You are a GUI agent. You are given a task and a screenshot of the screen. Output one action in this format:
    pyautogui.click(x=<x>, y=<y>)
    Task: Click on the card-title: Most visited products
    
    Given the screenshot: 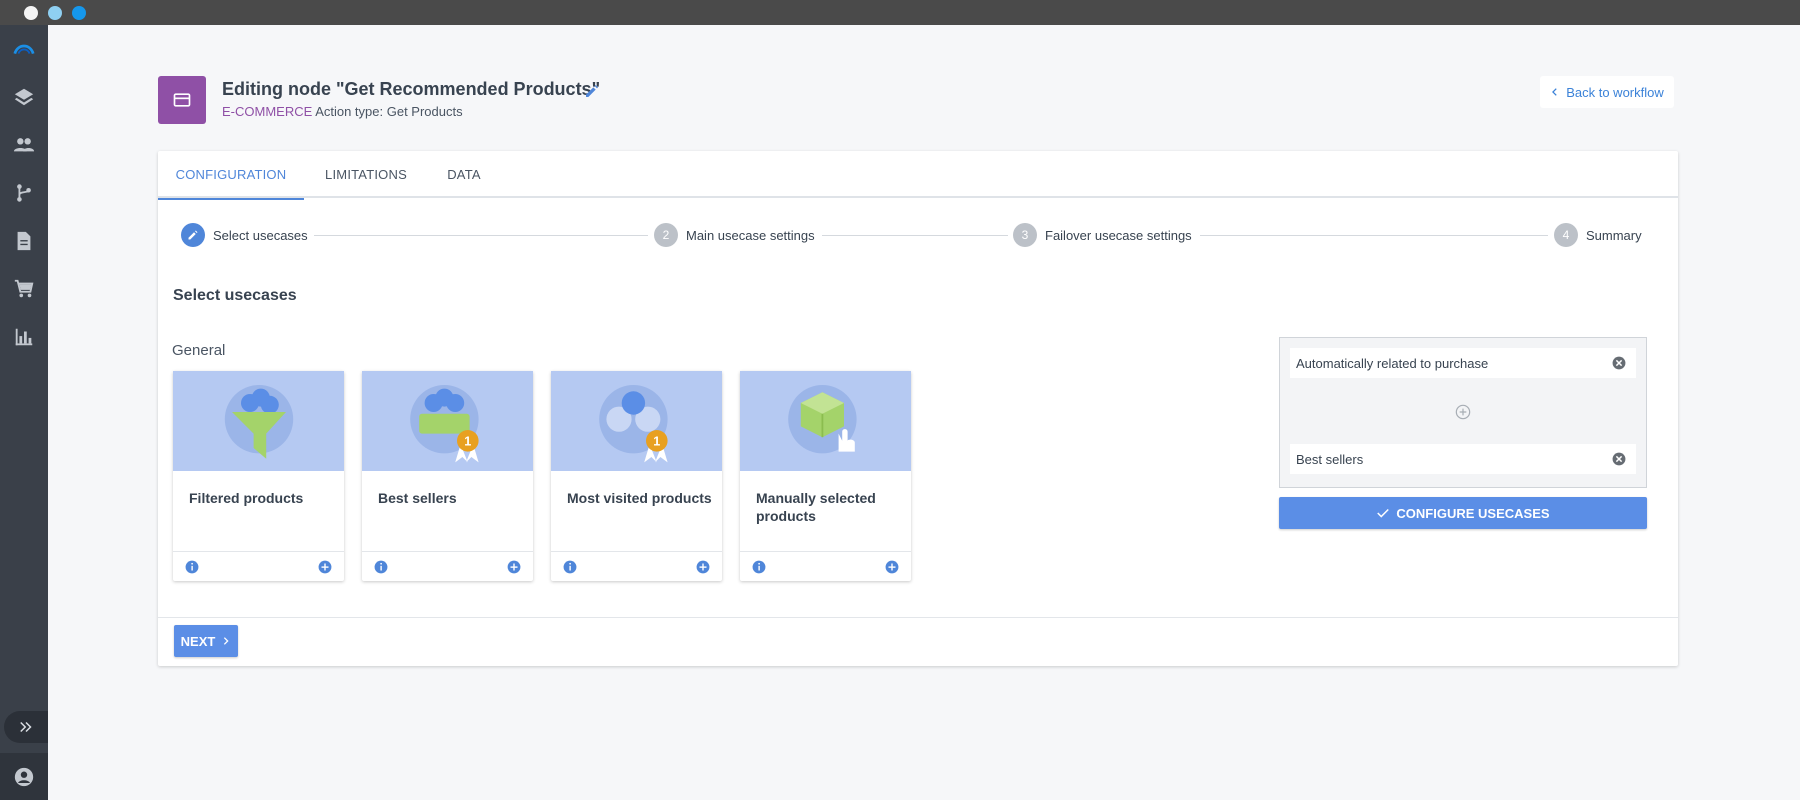 What is the action you would take?
    pyautogui.click(x=639, y=498)
    